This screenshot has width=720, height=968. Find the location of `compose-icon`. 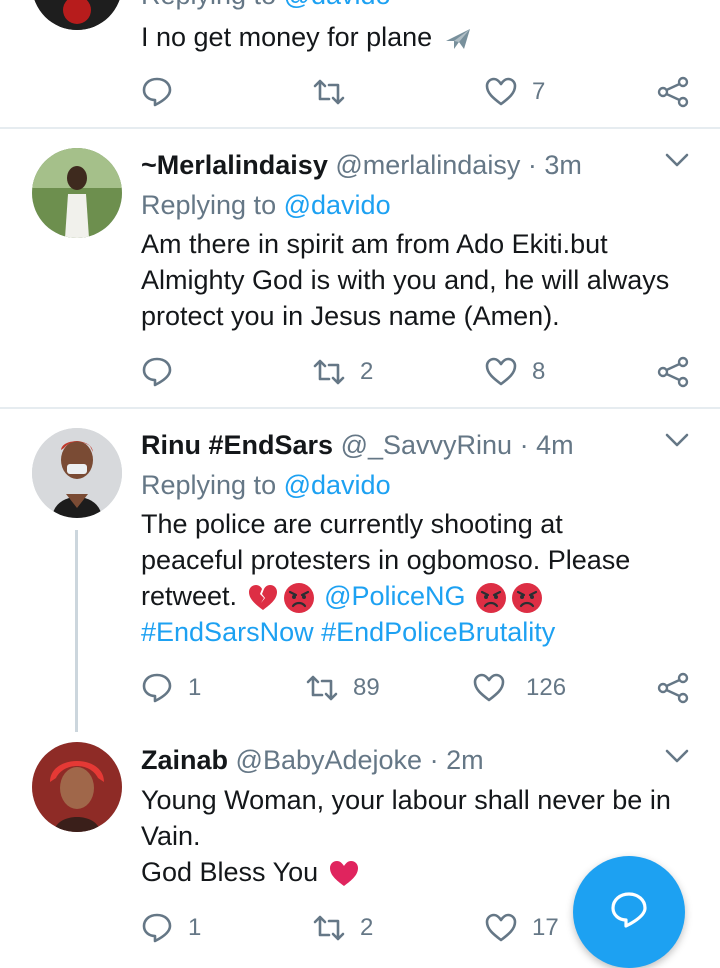

compose-icon is located at coordinates (629, 910).